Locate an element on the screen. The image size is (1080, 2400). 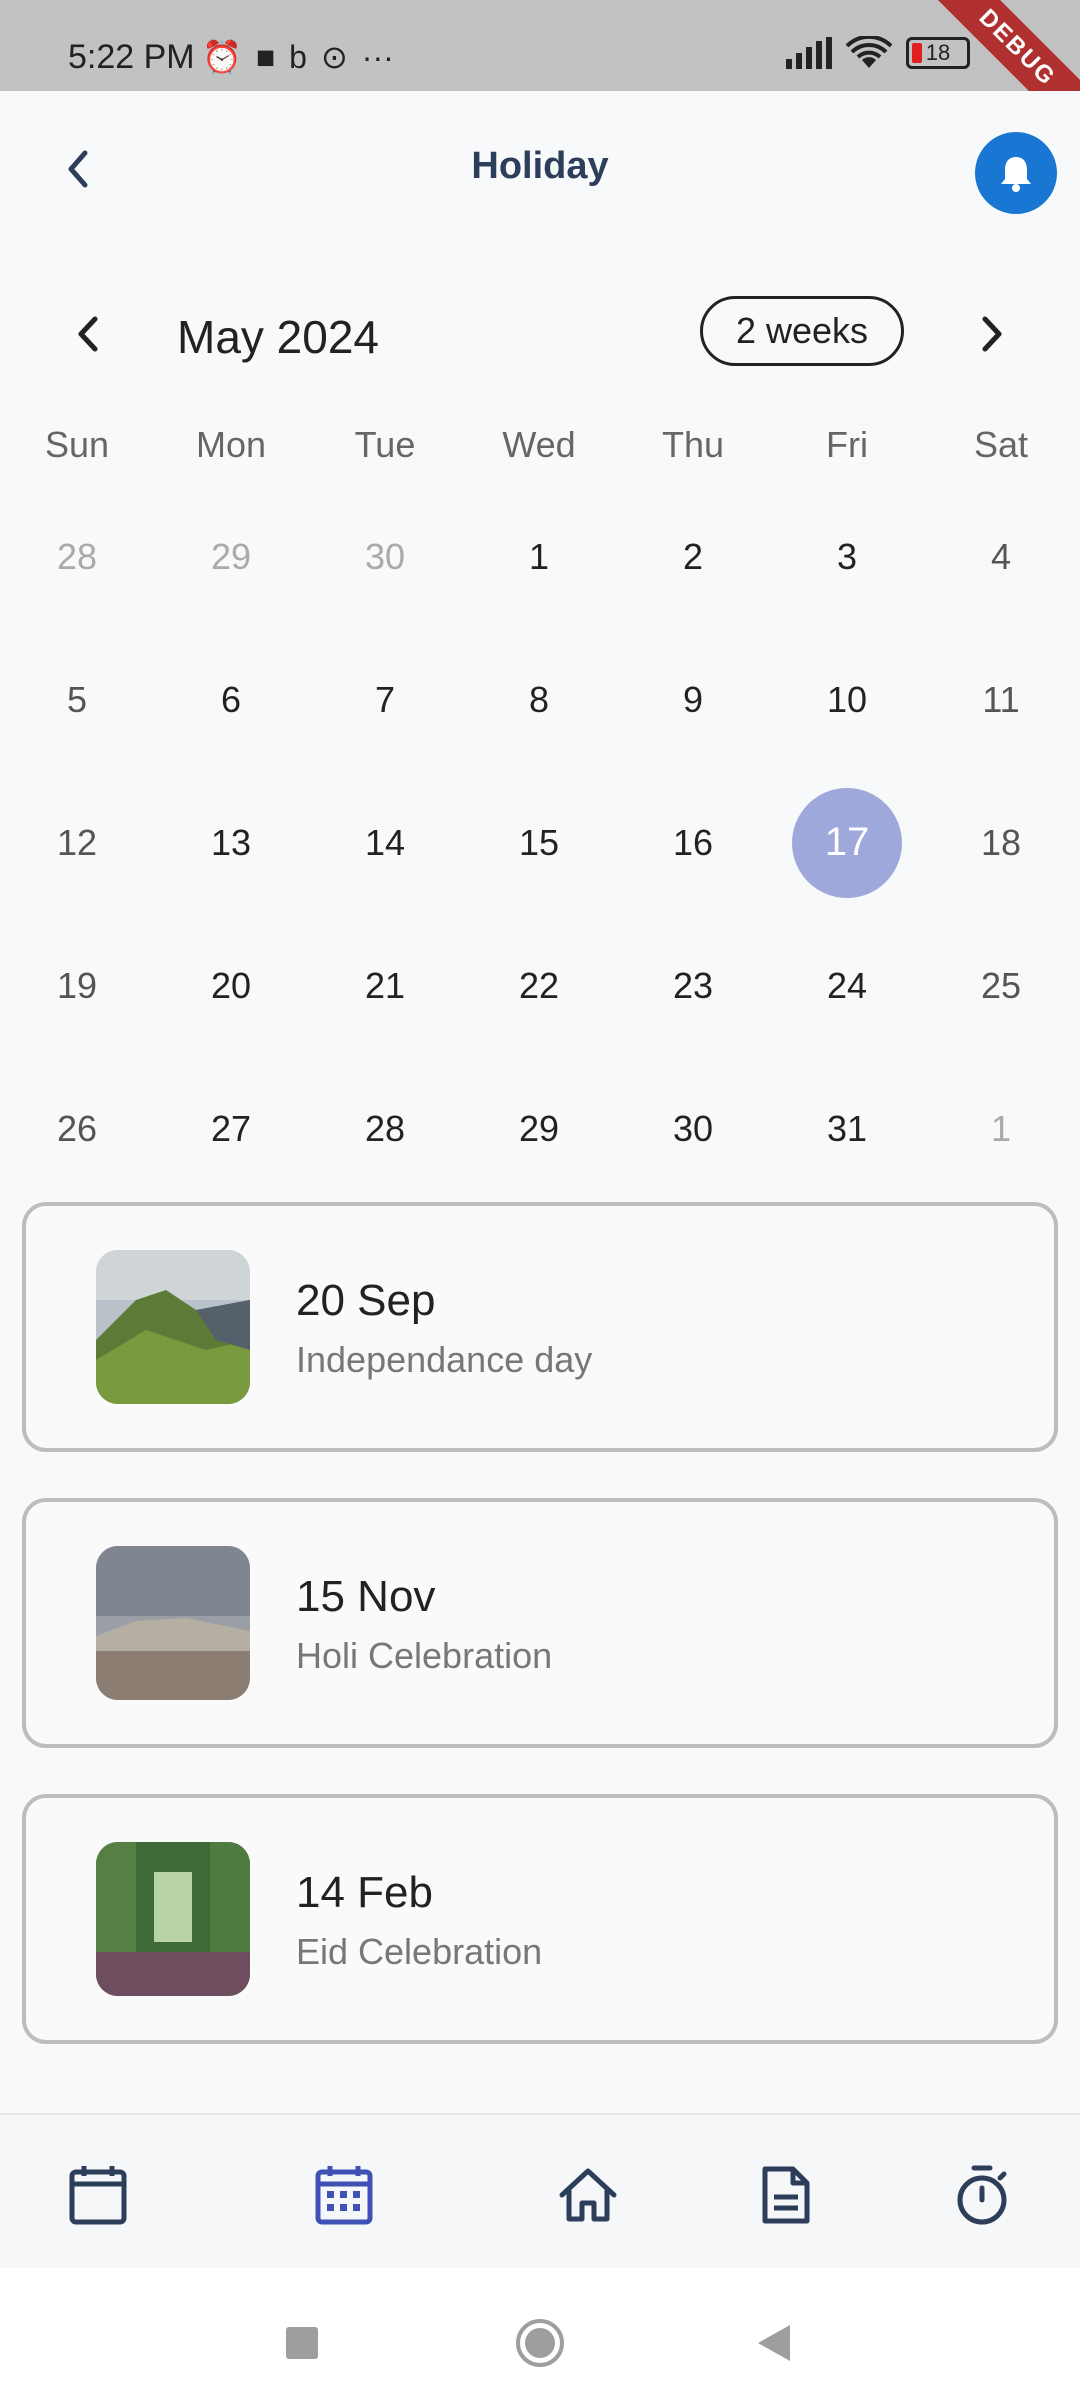
holiday-card: 20 Sep Independance day is located at coordinates (540, 1327).